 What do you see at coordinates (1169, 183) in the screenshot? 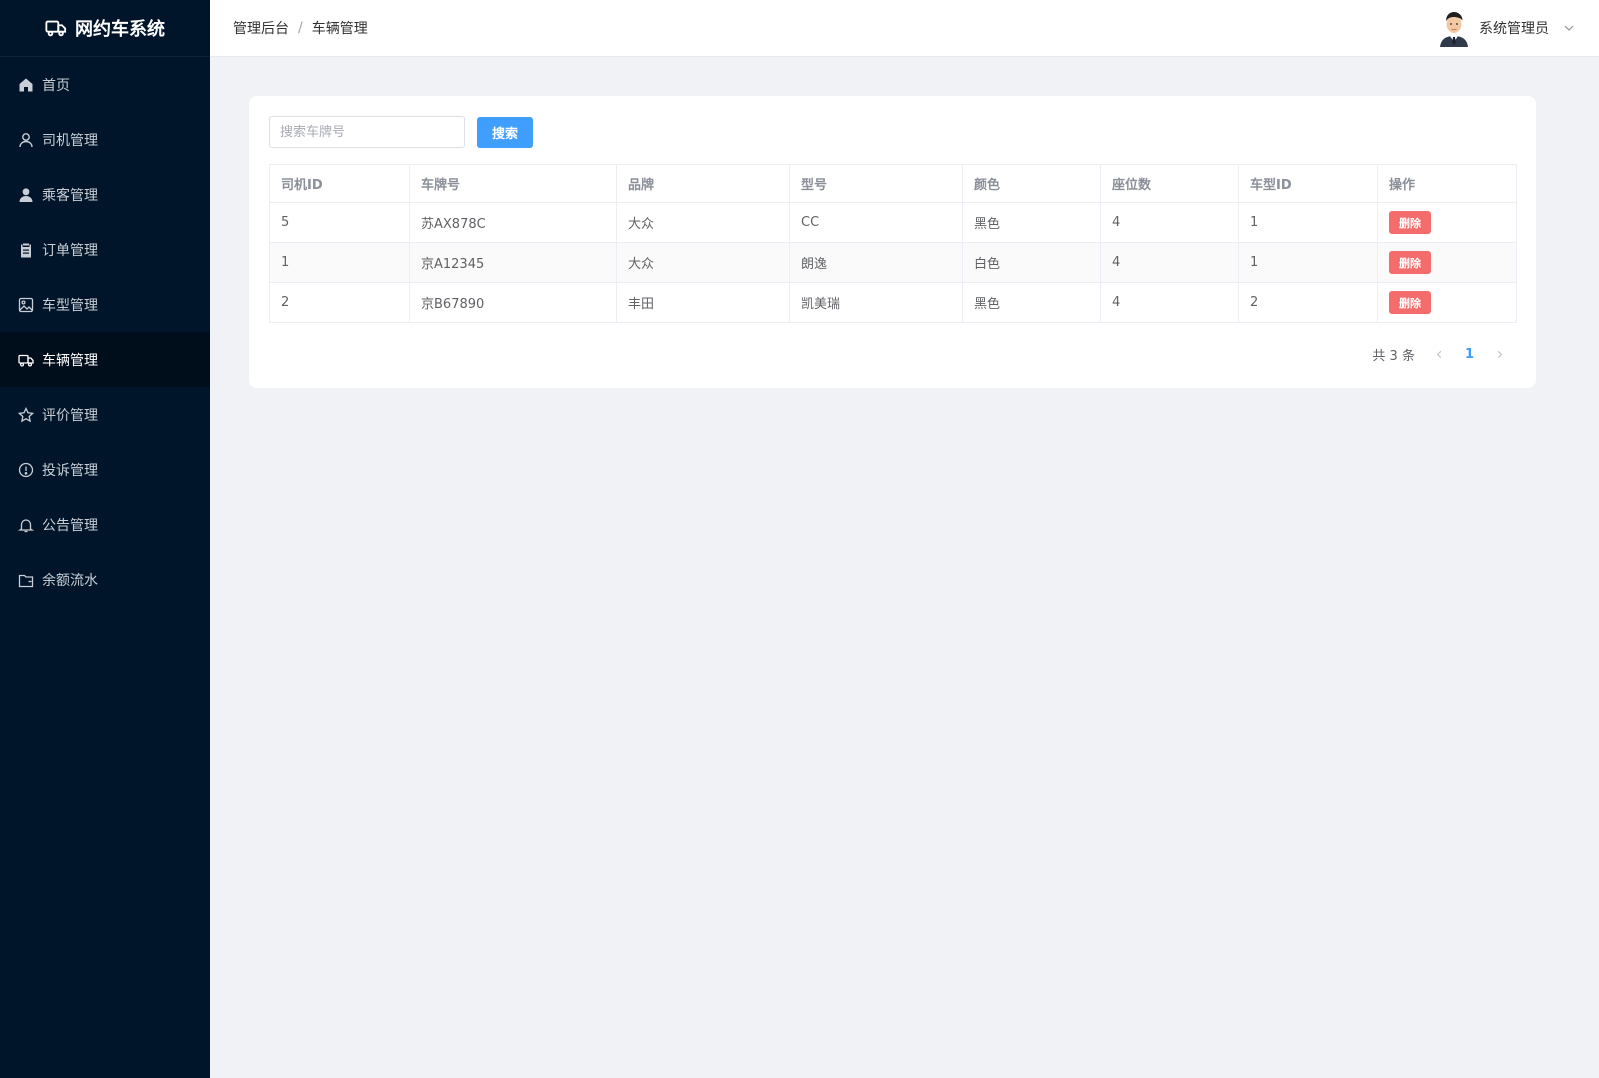
I see `column-header: 座位数` at bounding box center [1169, 183].